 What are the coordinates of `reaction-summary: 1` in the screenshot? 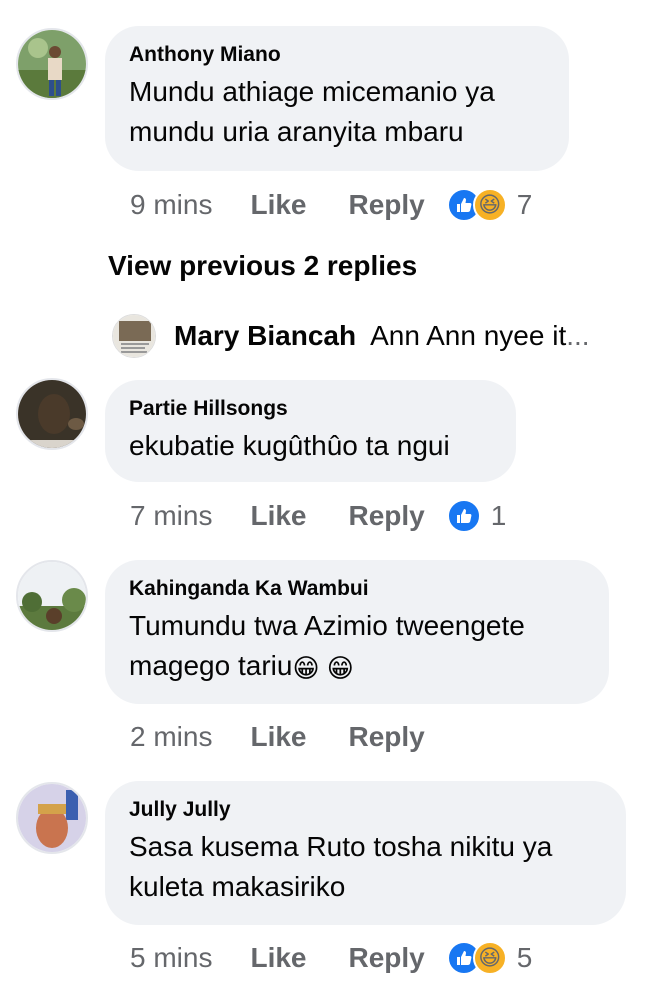 It's located at (476, 516).